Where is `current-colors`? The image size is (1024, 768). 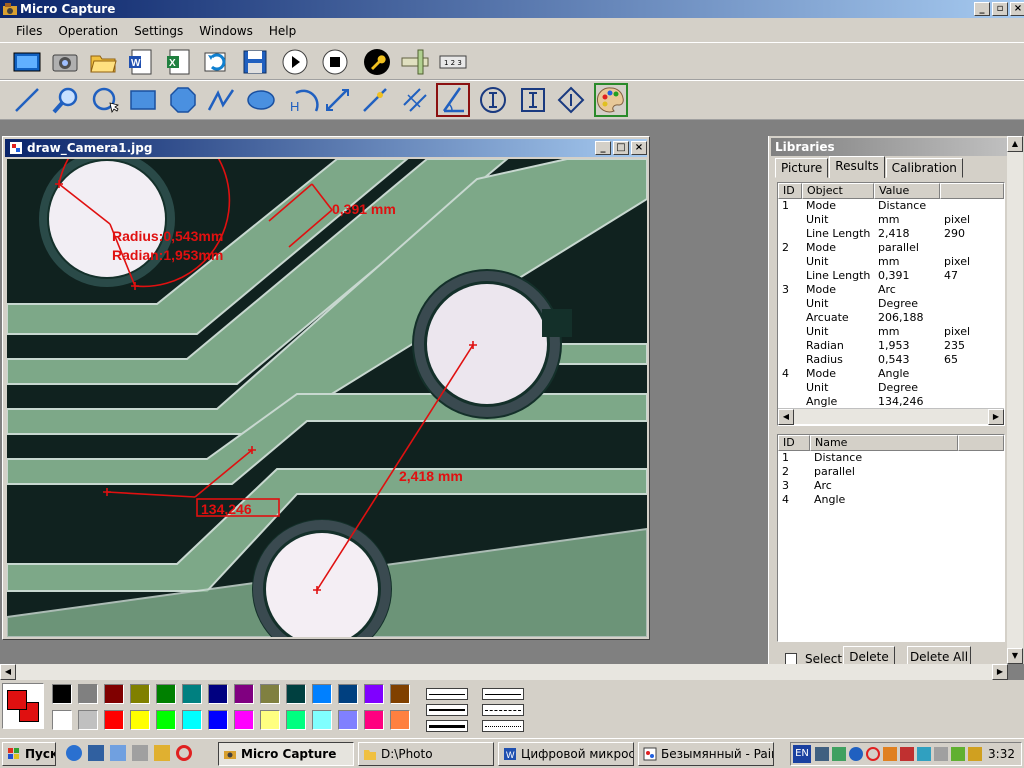
current-colors is located at coordinates (23, 706).